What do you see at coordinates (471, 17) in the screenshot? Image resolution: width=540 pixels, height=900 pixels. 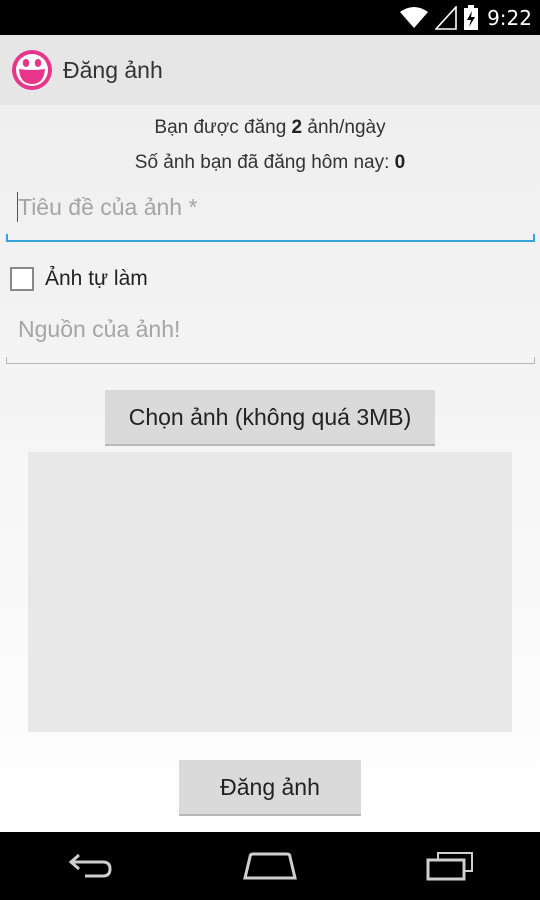 I see `battery-charging-icon` at bounding box center [471, 17].